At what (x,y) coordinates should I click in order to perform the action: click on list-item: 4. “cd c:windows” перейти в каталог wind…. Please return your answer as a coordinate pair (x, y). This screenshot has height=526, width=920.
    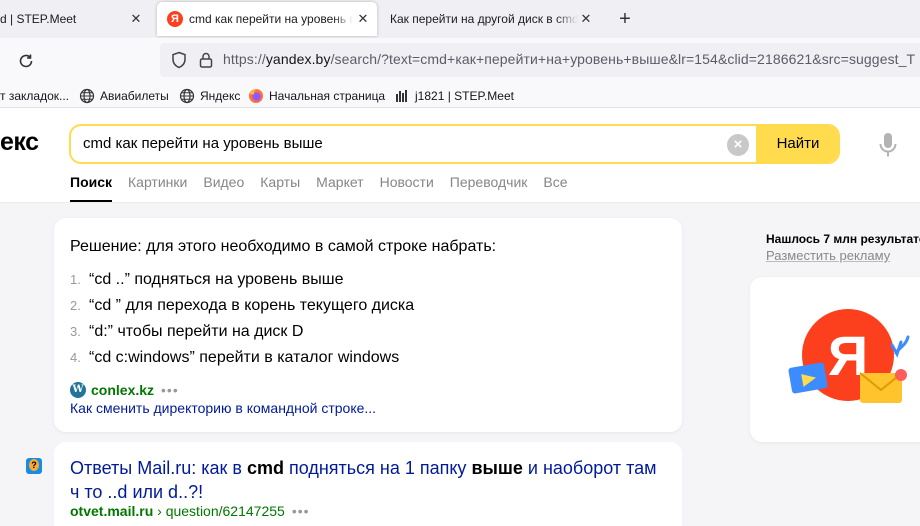
    Looking at the image, I should click on (242, 362).